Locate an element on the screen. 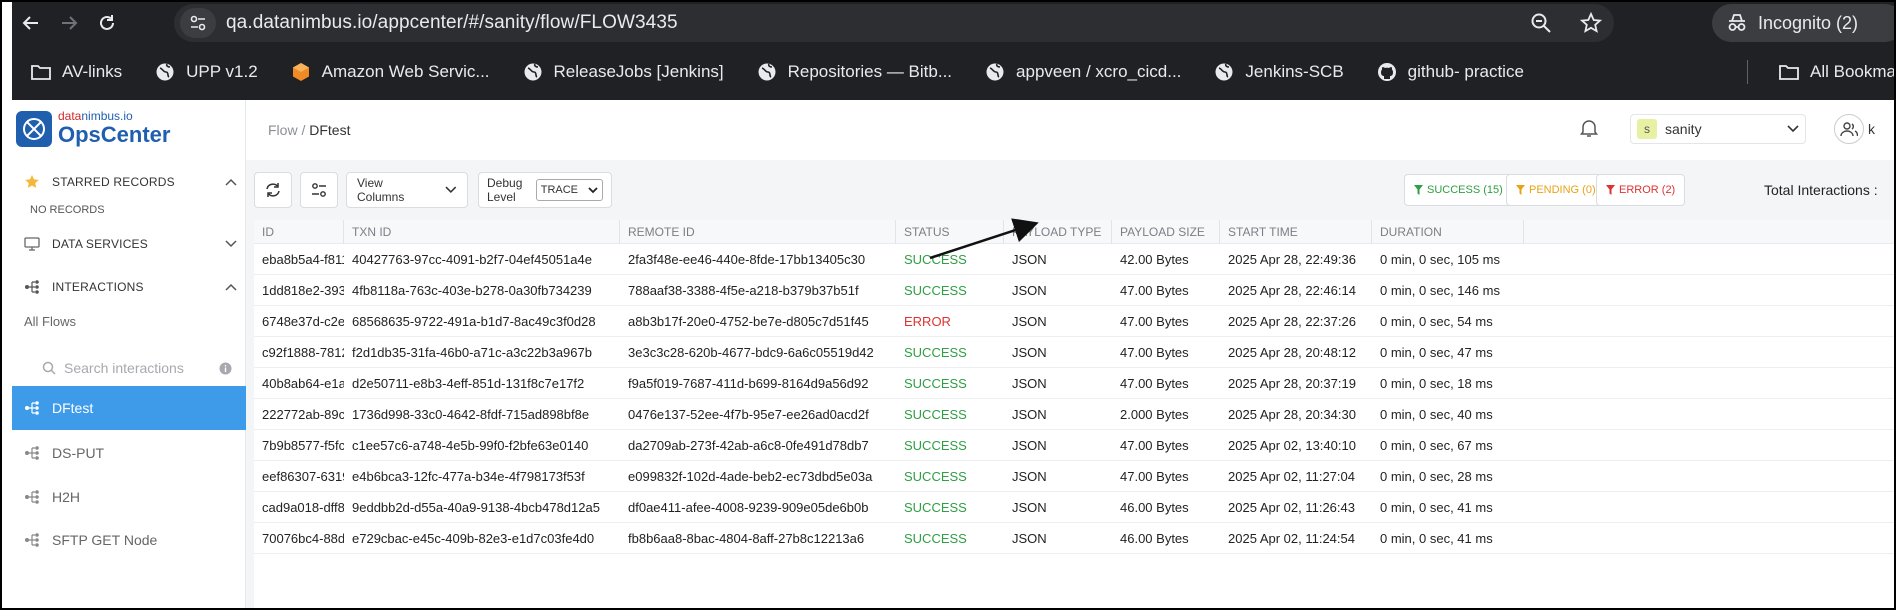 This screenshot has width=1896, height=610. cell-id: c92f1888-7812-4 is located at coordinates (303, 352).